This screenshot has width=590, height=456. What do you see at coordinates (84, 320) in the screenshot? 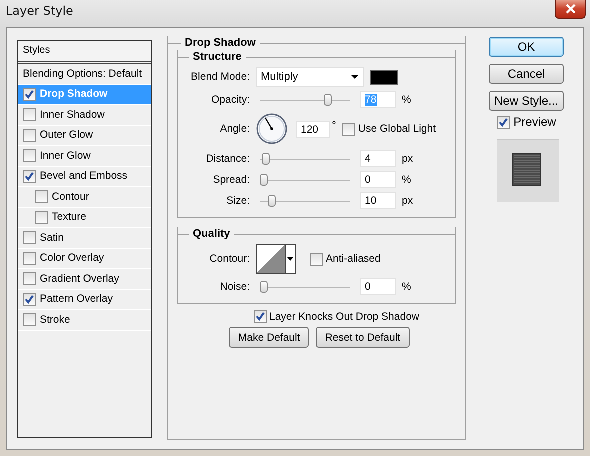
I see `style-item: Stroke` at bounding box center [84, 320].